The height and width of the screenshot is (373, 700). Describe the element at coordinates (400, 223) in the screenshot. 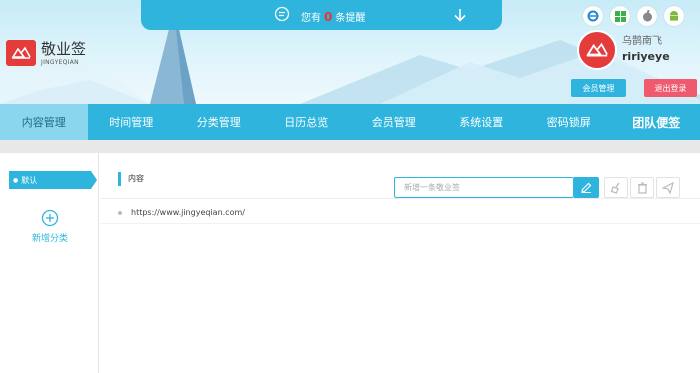

I see `list-divider` at that location.